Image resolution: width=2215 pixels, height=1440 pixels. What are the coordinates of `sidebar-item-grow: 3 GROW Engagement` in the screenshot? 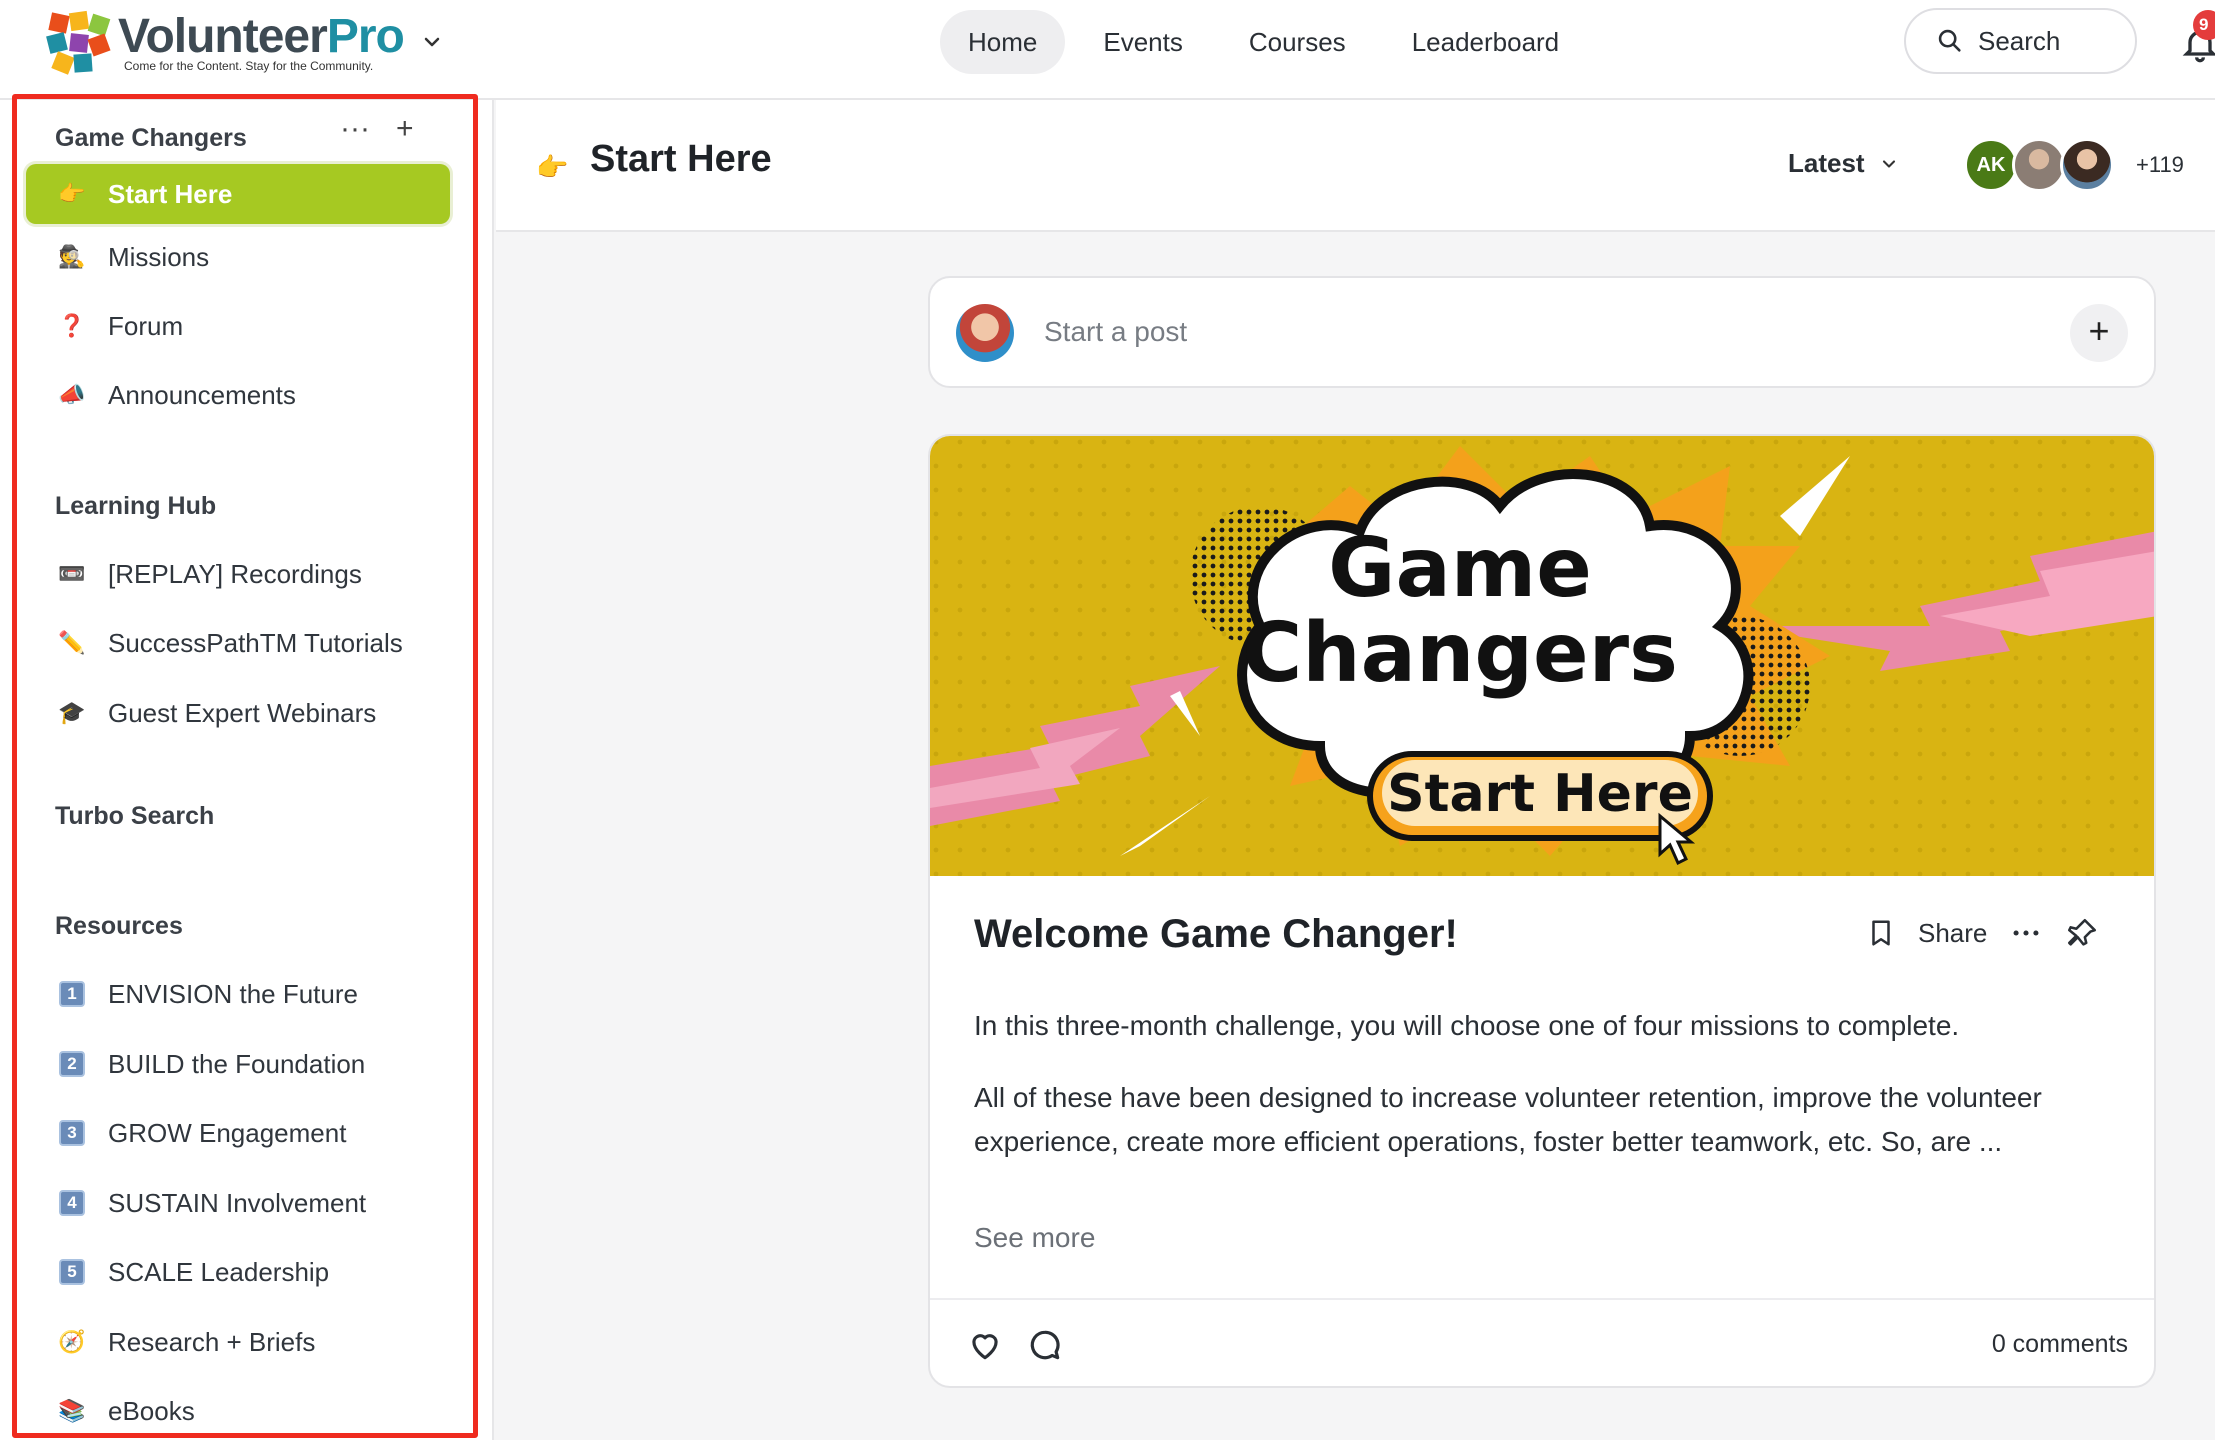 It's located at (238, 1133).